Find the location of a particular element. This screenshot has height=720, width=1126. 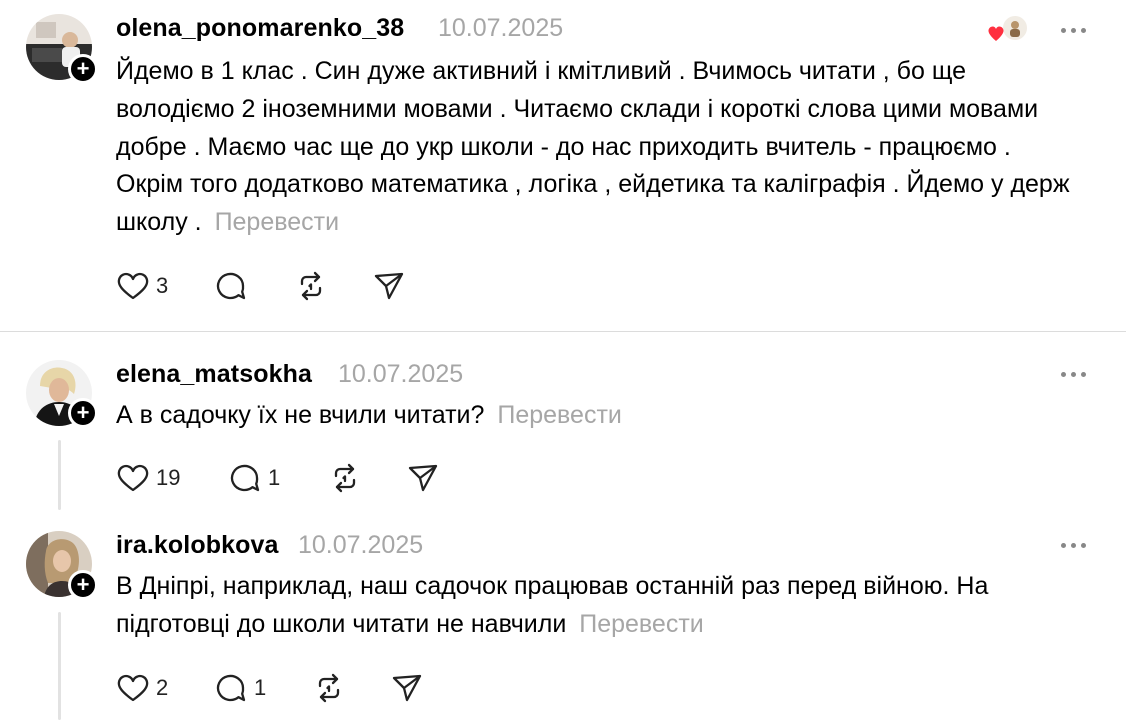

like-count: 3 is located at coordinates (162, 285).